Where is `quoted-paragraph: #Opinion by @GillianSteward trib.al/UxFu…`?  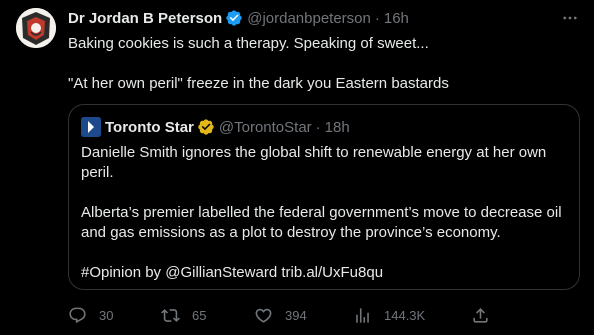
quoted-paragraph: #Opinion by @GillianSteward trib.al/UxFu… is located at coordinates (232, 272).